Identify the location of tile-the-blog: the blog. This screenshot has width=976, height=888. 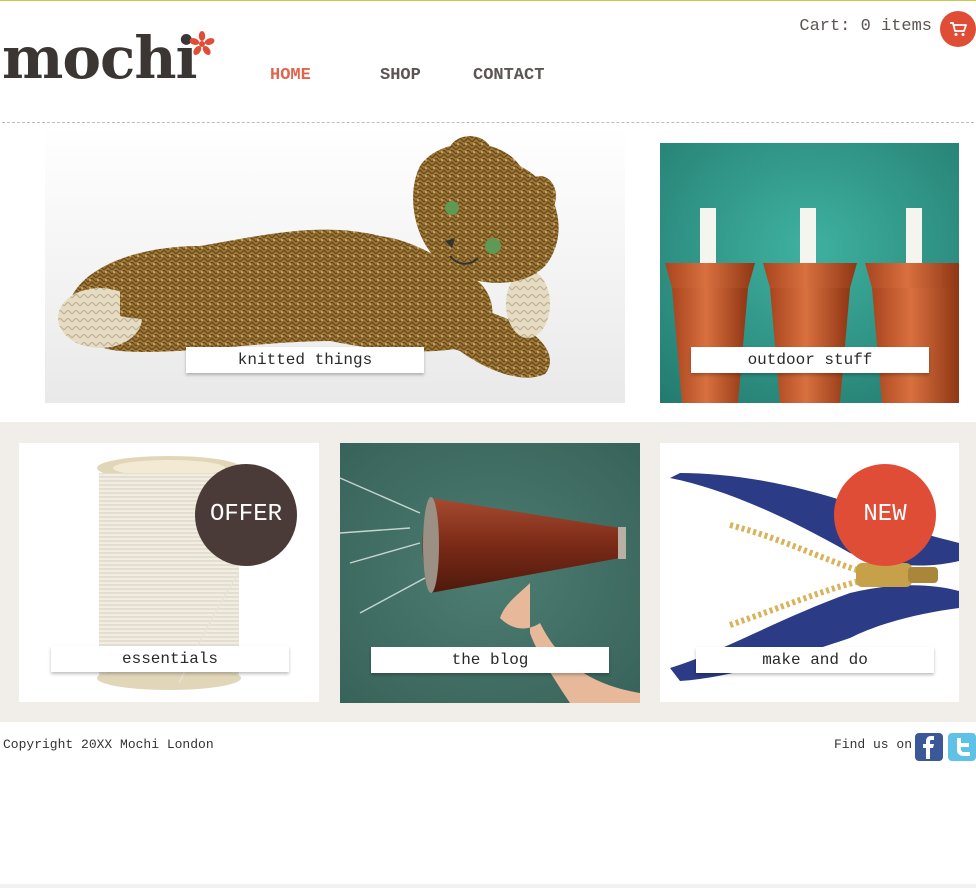
(490, 573).